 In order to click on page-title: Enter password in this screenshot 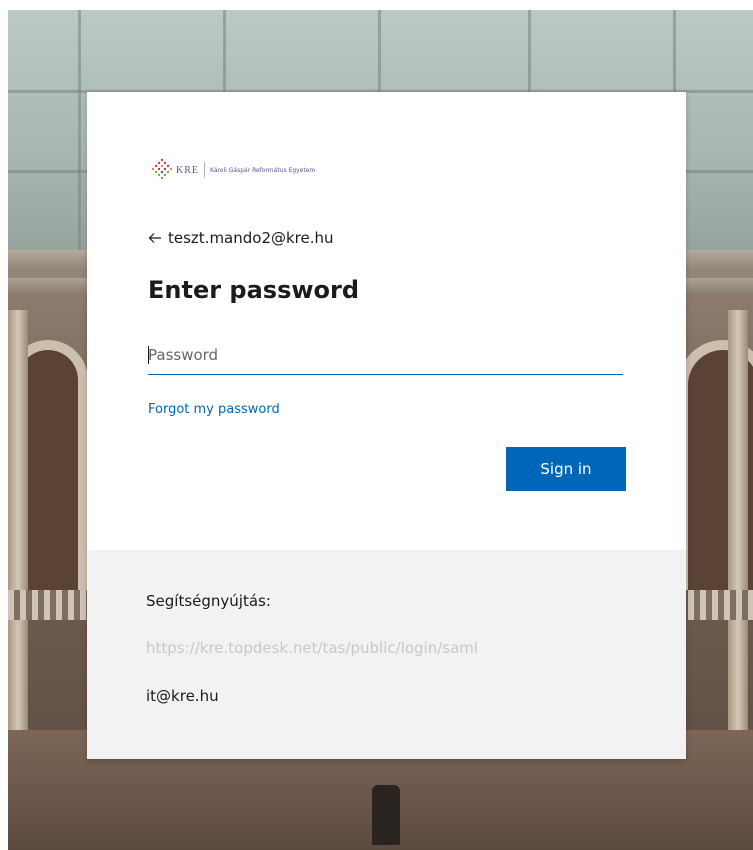, I will do `click(254, 290)`.